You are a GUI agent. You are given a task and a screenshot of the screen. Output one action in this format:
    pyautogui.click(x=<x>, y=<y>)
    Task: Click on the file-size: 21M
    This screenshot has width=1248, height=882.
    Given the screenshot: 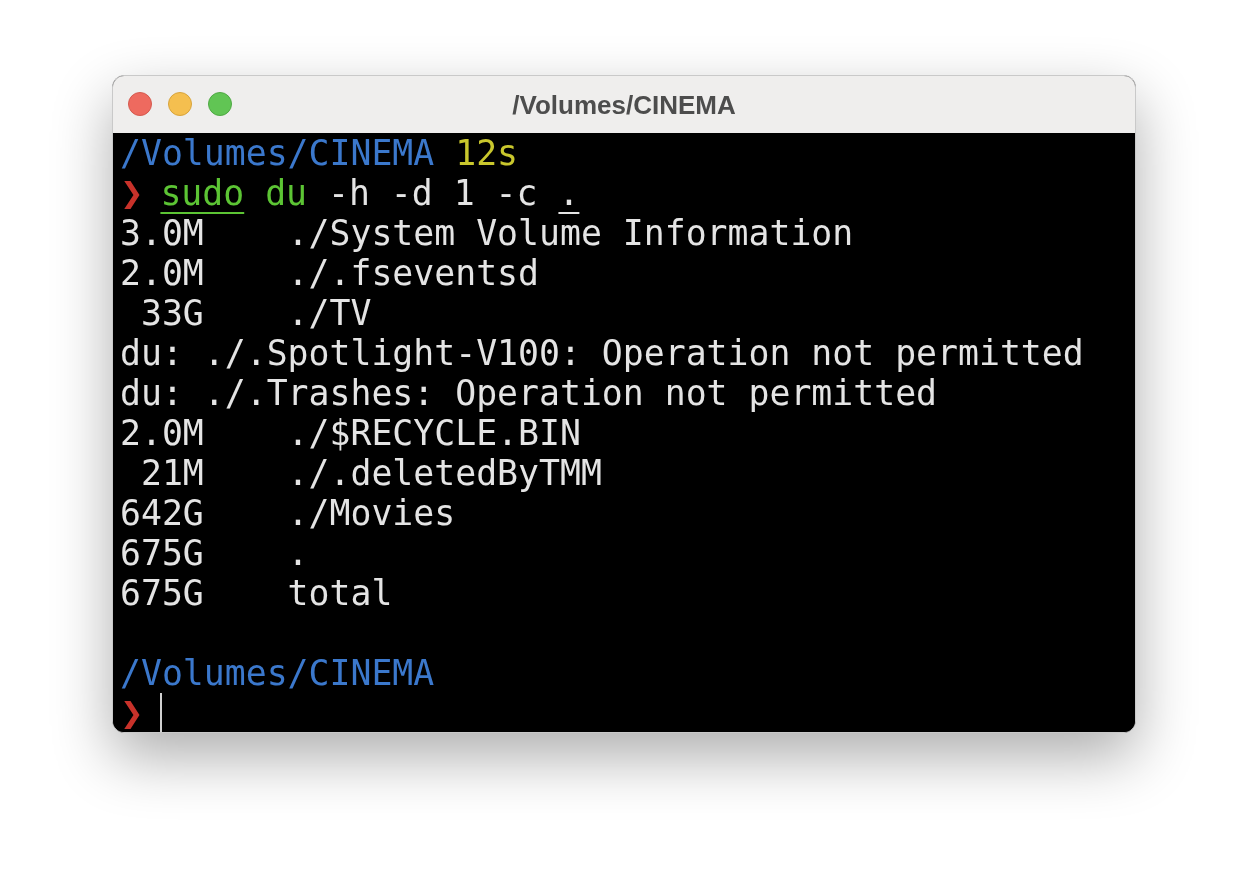 What is the action you would take?
    pyautogui.click(x=171, y=473)
    